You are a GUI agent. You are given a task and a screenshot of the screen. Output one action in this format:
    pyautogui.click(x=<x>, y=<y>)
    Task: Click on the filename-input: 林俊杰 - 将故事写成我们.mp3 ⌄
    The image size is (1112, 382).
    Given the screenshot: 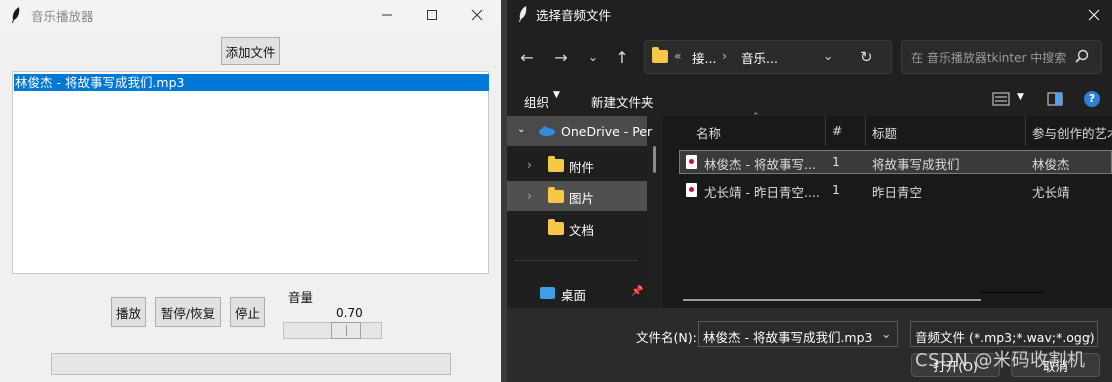 What is the action you would take?
    pyautogui.click(x=798, y=334)
    